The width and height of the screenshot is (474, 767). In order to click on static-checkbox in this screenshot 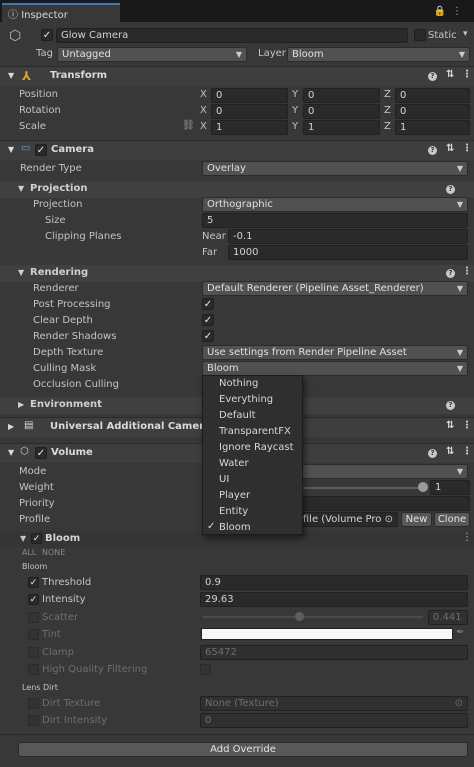, I will do `click(420, 35)`.